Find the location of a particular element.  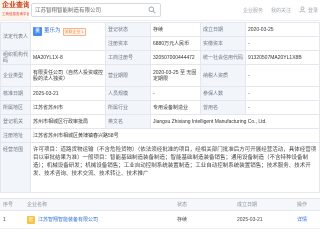

staff-size-label: 人员规模 is located at coordinates (128, 94).